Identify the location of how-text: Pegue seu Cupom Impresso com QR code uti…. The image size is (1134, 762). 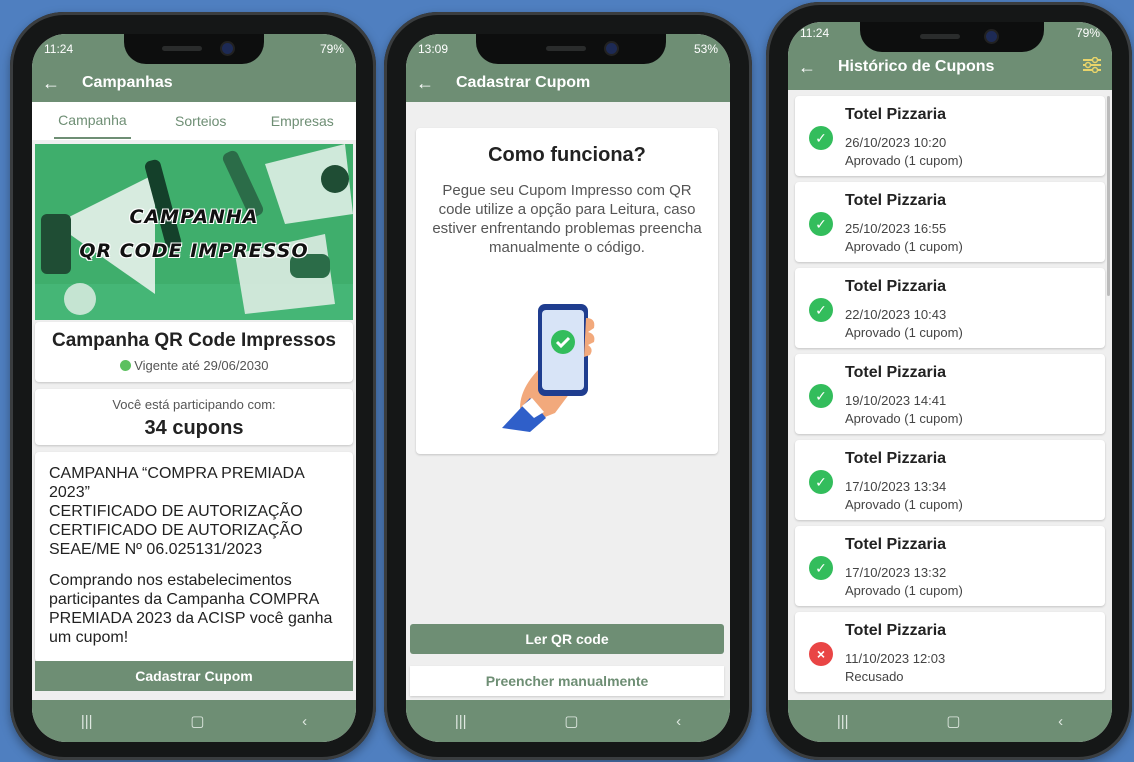
(567, 219).